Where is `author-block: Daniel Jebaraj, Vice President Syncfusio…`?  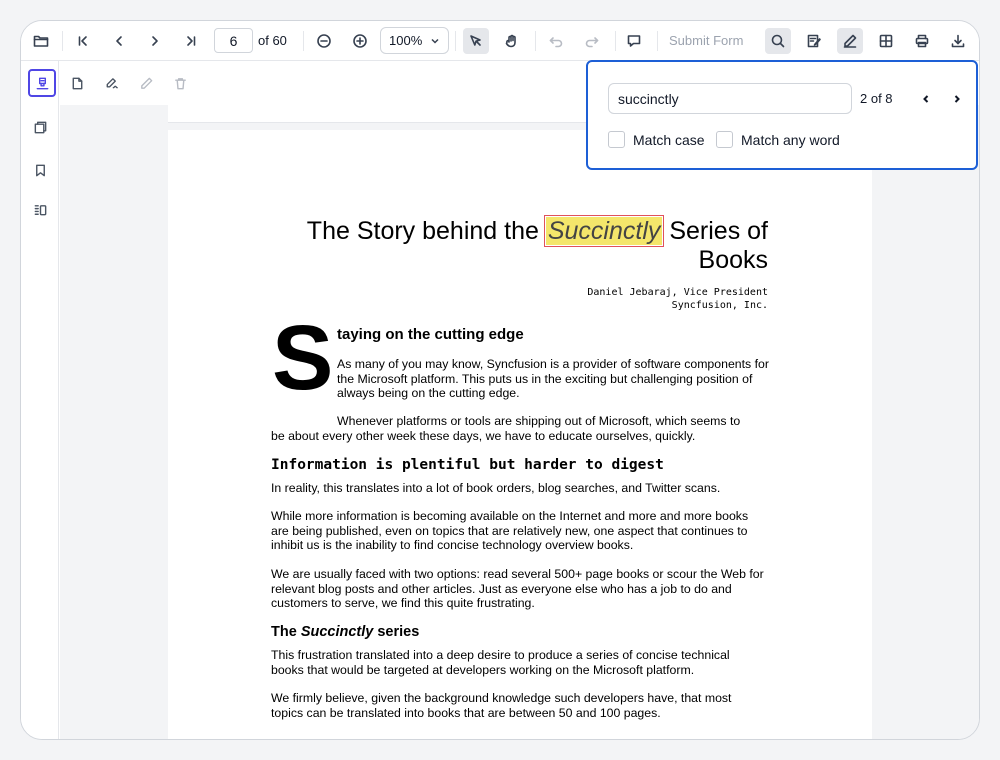 author-block: Daniel Jebaraj, Vice President Syncfusio… is located at coordinates (618, 299).